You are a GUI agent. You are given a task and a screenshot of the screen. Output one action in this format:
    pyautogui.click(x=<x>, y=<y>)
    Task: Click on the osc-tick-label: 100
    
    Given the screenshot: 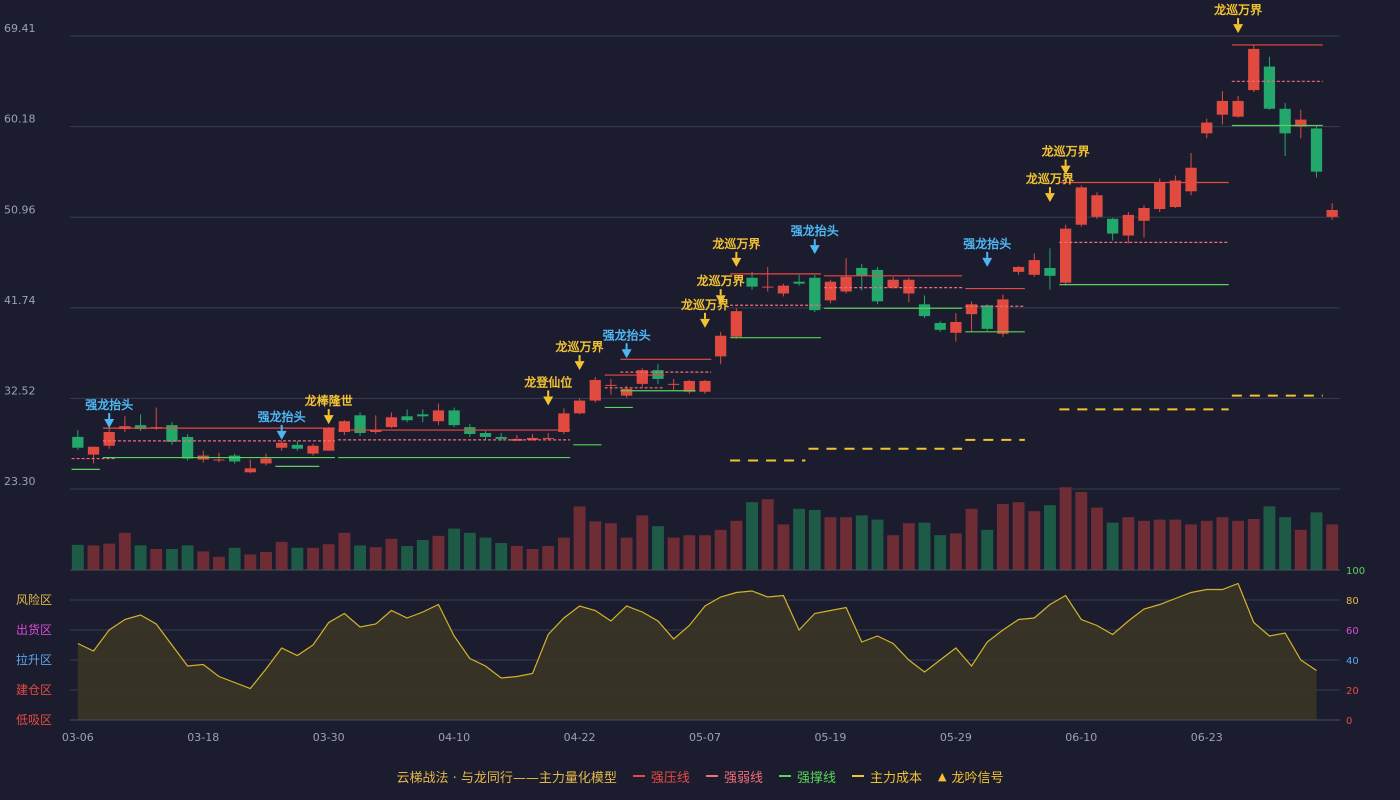 What is the action you would take?
    pyautogui.click(x=1355, y=571)
    